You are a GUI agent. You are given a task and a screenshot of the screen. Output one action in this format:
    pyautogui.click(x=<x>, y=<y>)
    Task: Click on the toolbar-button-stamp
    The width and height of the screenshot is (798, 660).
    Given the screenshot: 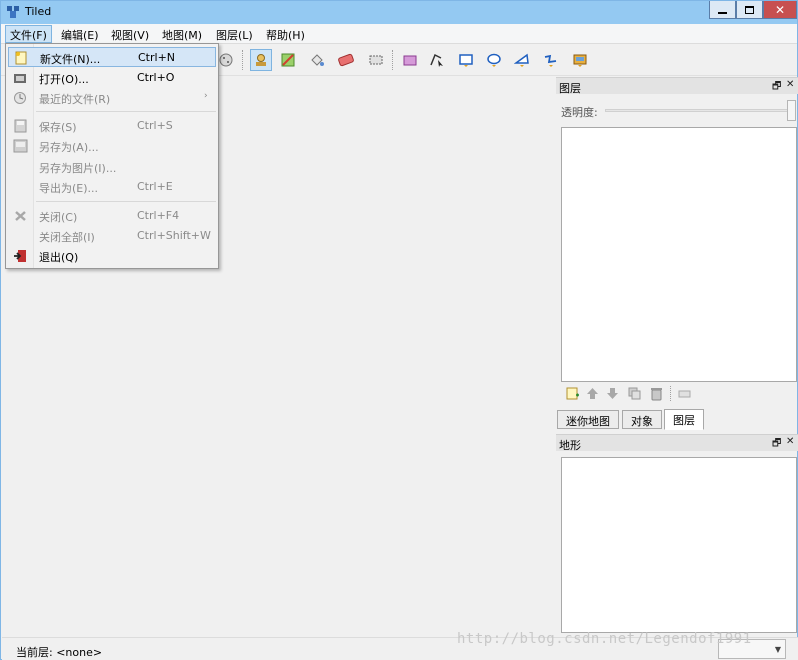 What is the action you would take?
    pyautogui.click(x=261, y=60)
    